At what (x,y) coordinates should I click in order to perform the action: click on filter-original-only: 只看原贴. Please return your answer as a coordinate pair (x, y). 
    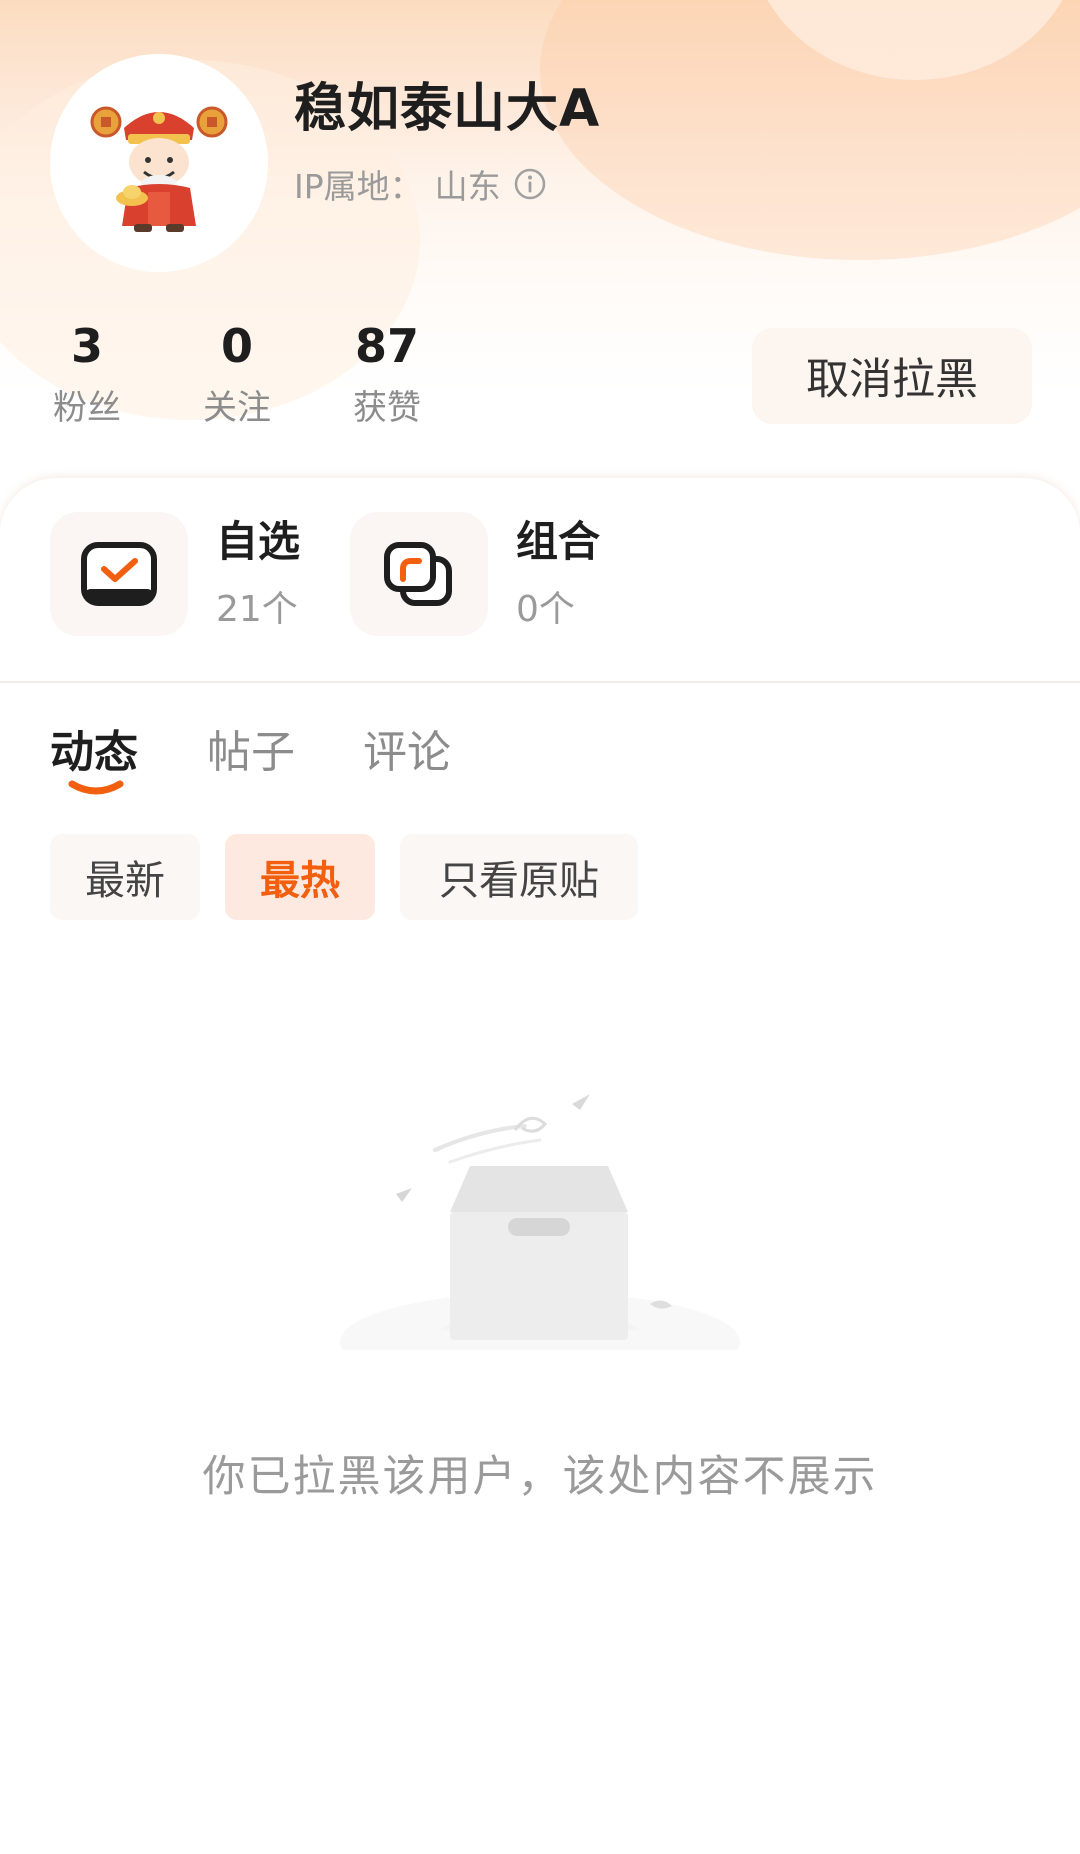
    Looking at the image, I should click on (519, 877).